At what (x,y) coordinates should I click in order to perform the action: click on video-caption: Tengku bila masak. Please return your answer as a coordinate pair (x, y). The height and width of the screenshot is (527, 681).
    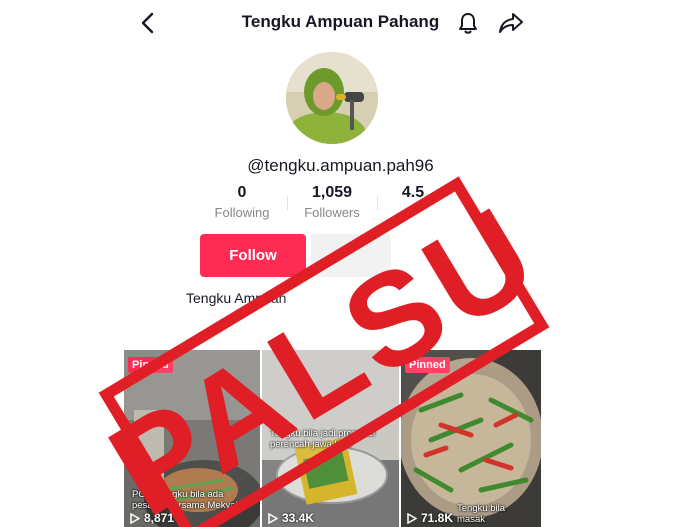
    Looking at the image, I should click on (481, 514).